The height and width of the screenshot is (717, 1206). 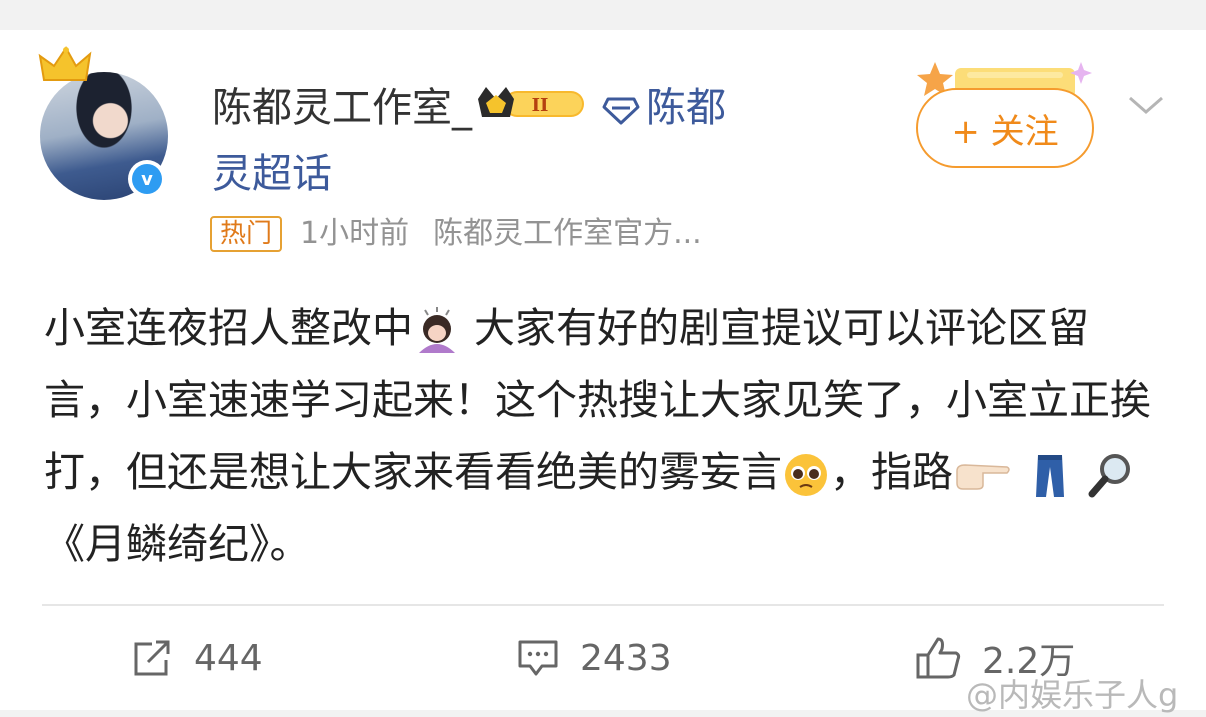 What do you see at coordinates (342, 108) in the screenshot?
I see `author-name: 陈都灵工作室_` at bounding box center [342, 108].